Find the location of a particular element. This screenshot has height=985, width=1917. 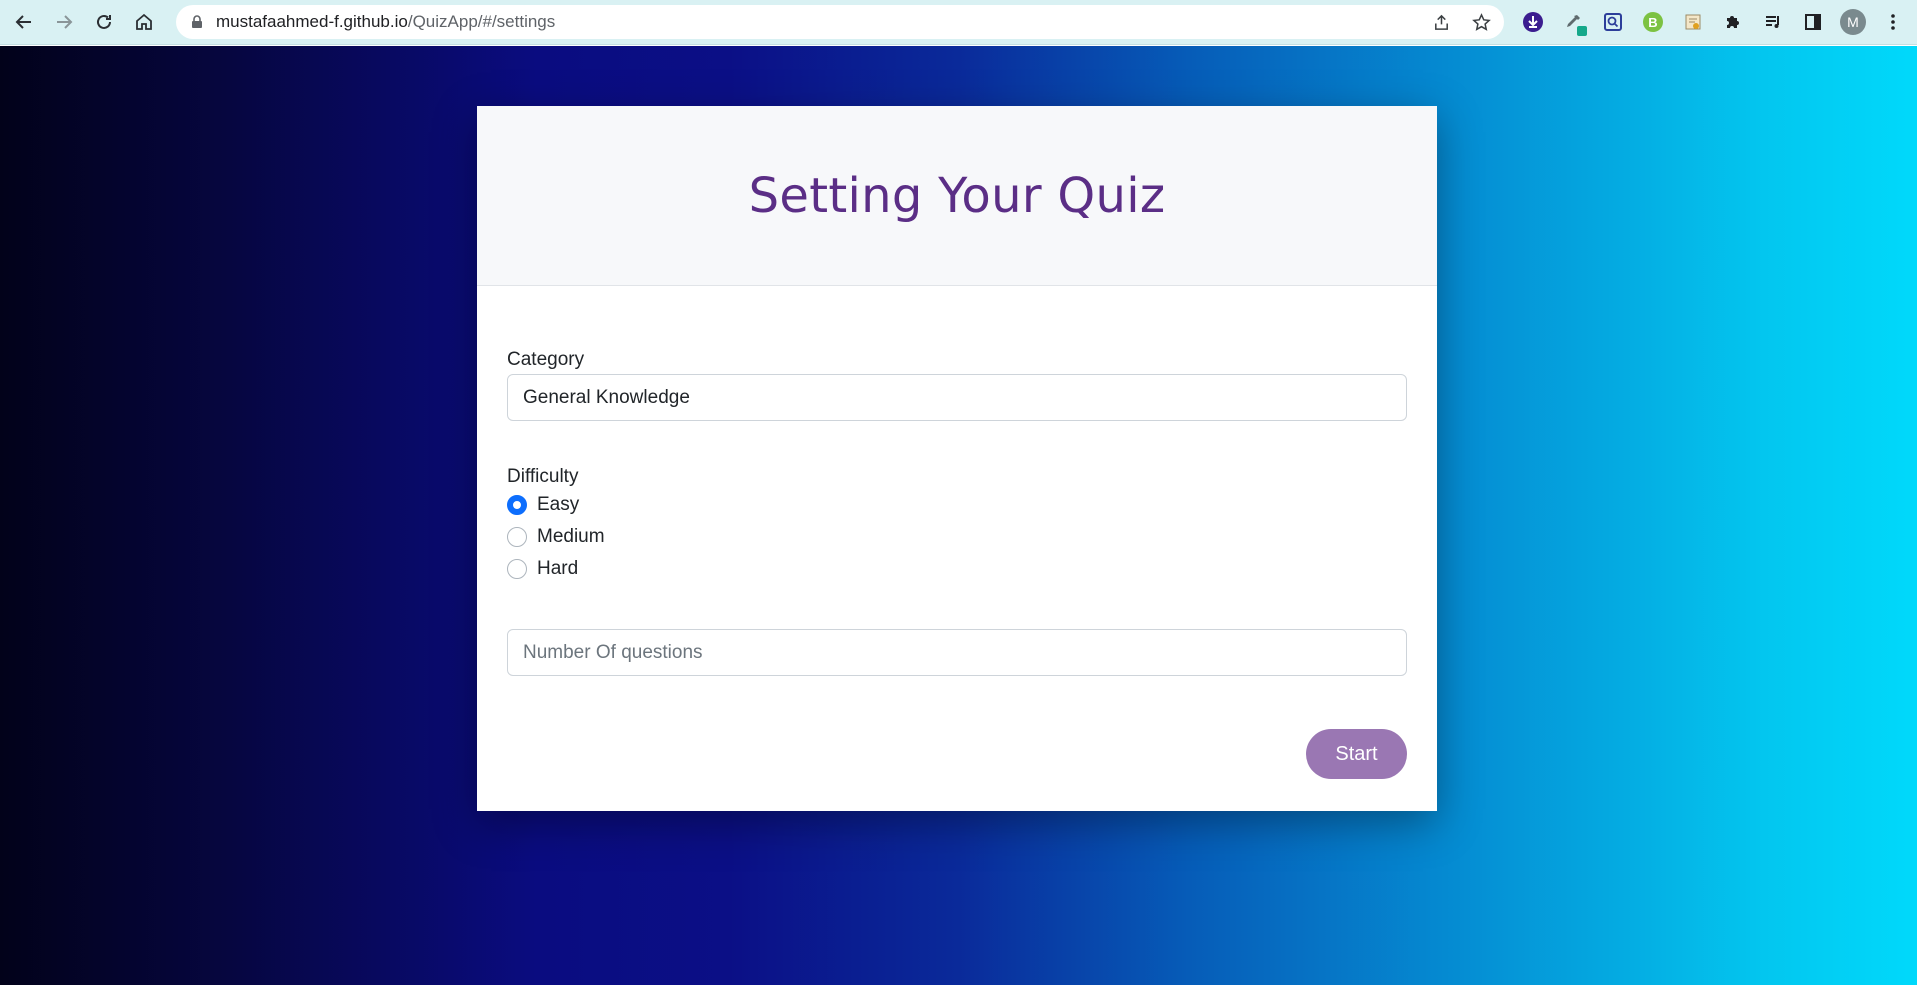

difficulty-option-medium: Medium is located at coordinates (556, 537).